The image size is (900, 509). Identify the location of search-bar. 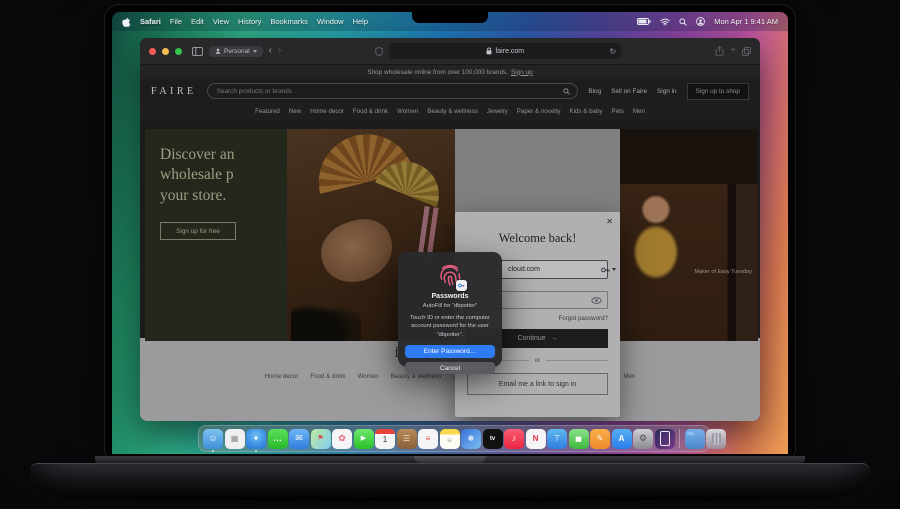
(392, 91).